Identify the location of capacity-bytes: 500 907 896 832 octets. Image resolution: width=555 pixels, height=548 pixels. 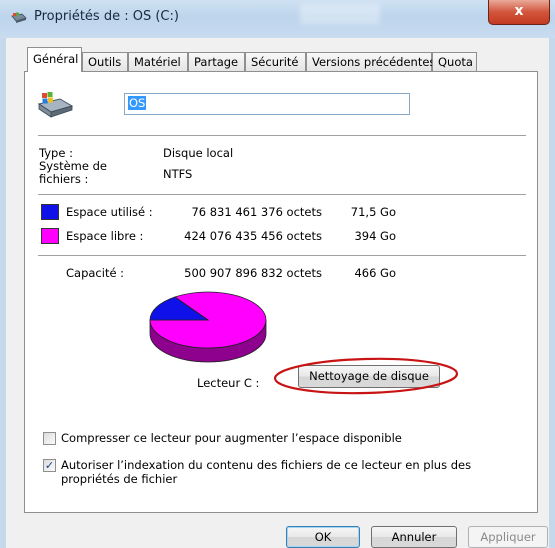
(253, 273).